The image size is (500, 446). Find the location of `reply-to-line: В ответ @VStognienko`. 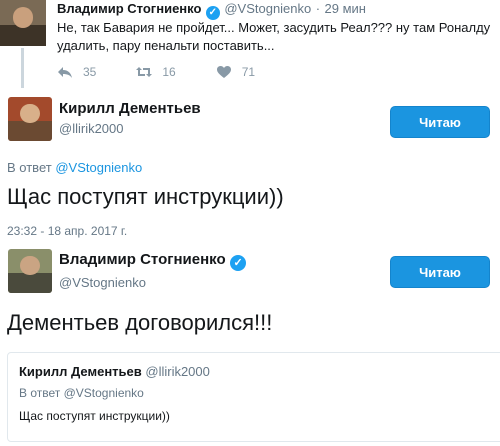

reply-to-line: В ответ @VStognienko is located at coordinates (74, 167).